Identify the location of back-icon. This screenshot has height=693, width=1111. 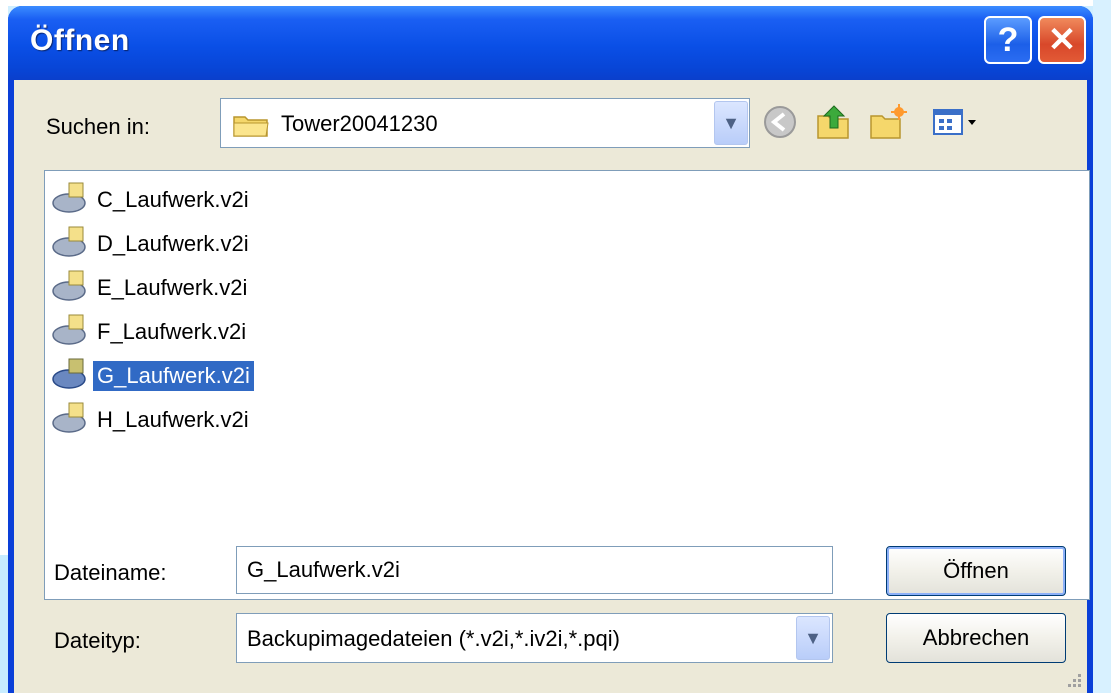
(780, 122).